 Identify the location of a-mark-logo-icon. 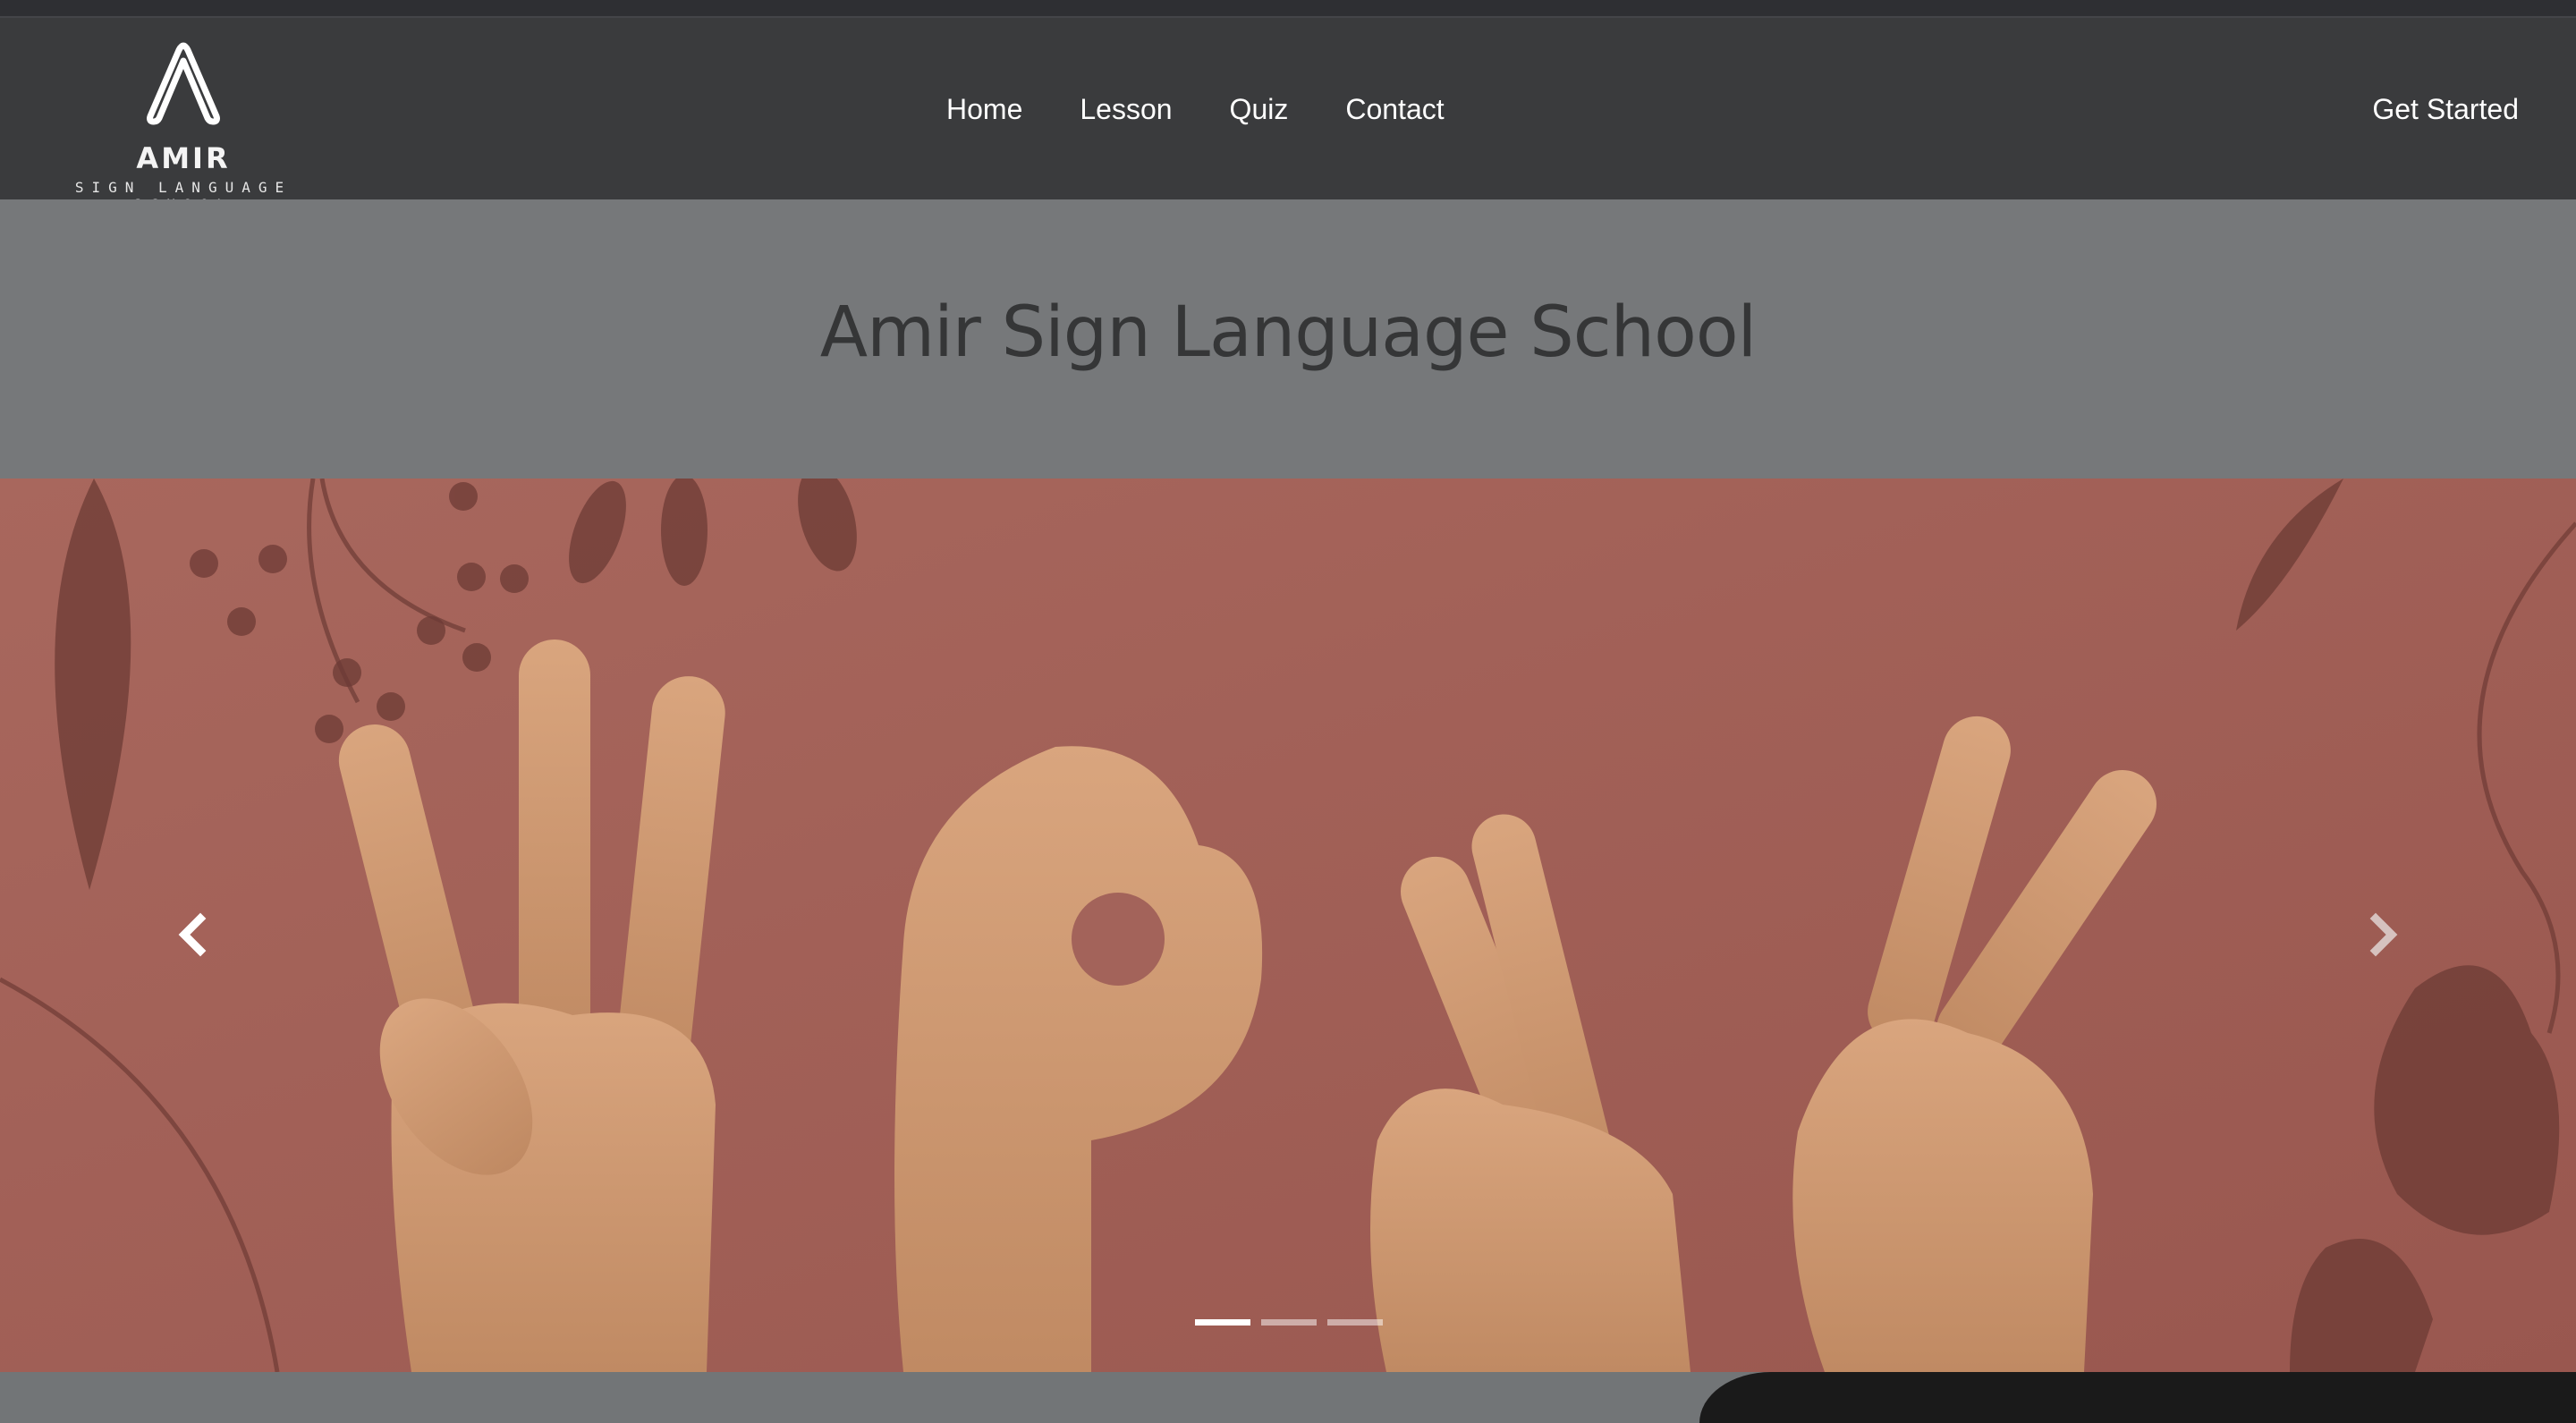
(183, 83).